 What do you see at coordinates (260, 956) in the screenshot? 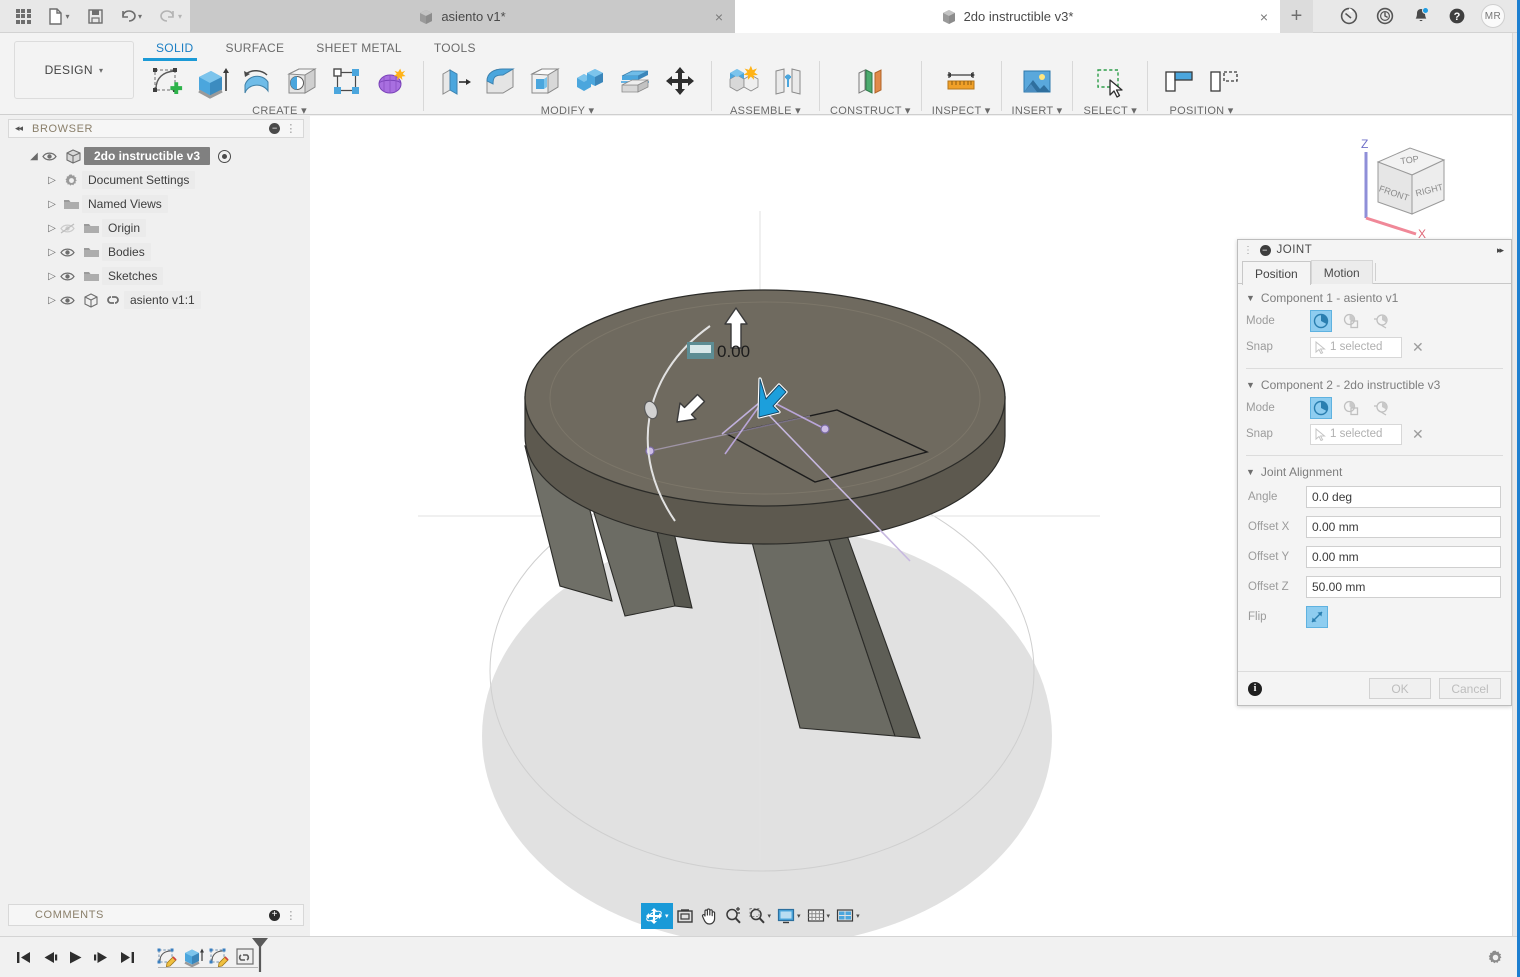
I see `timeline-marker` at bounding box center [260, 956].